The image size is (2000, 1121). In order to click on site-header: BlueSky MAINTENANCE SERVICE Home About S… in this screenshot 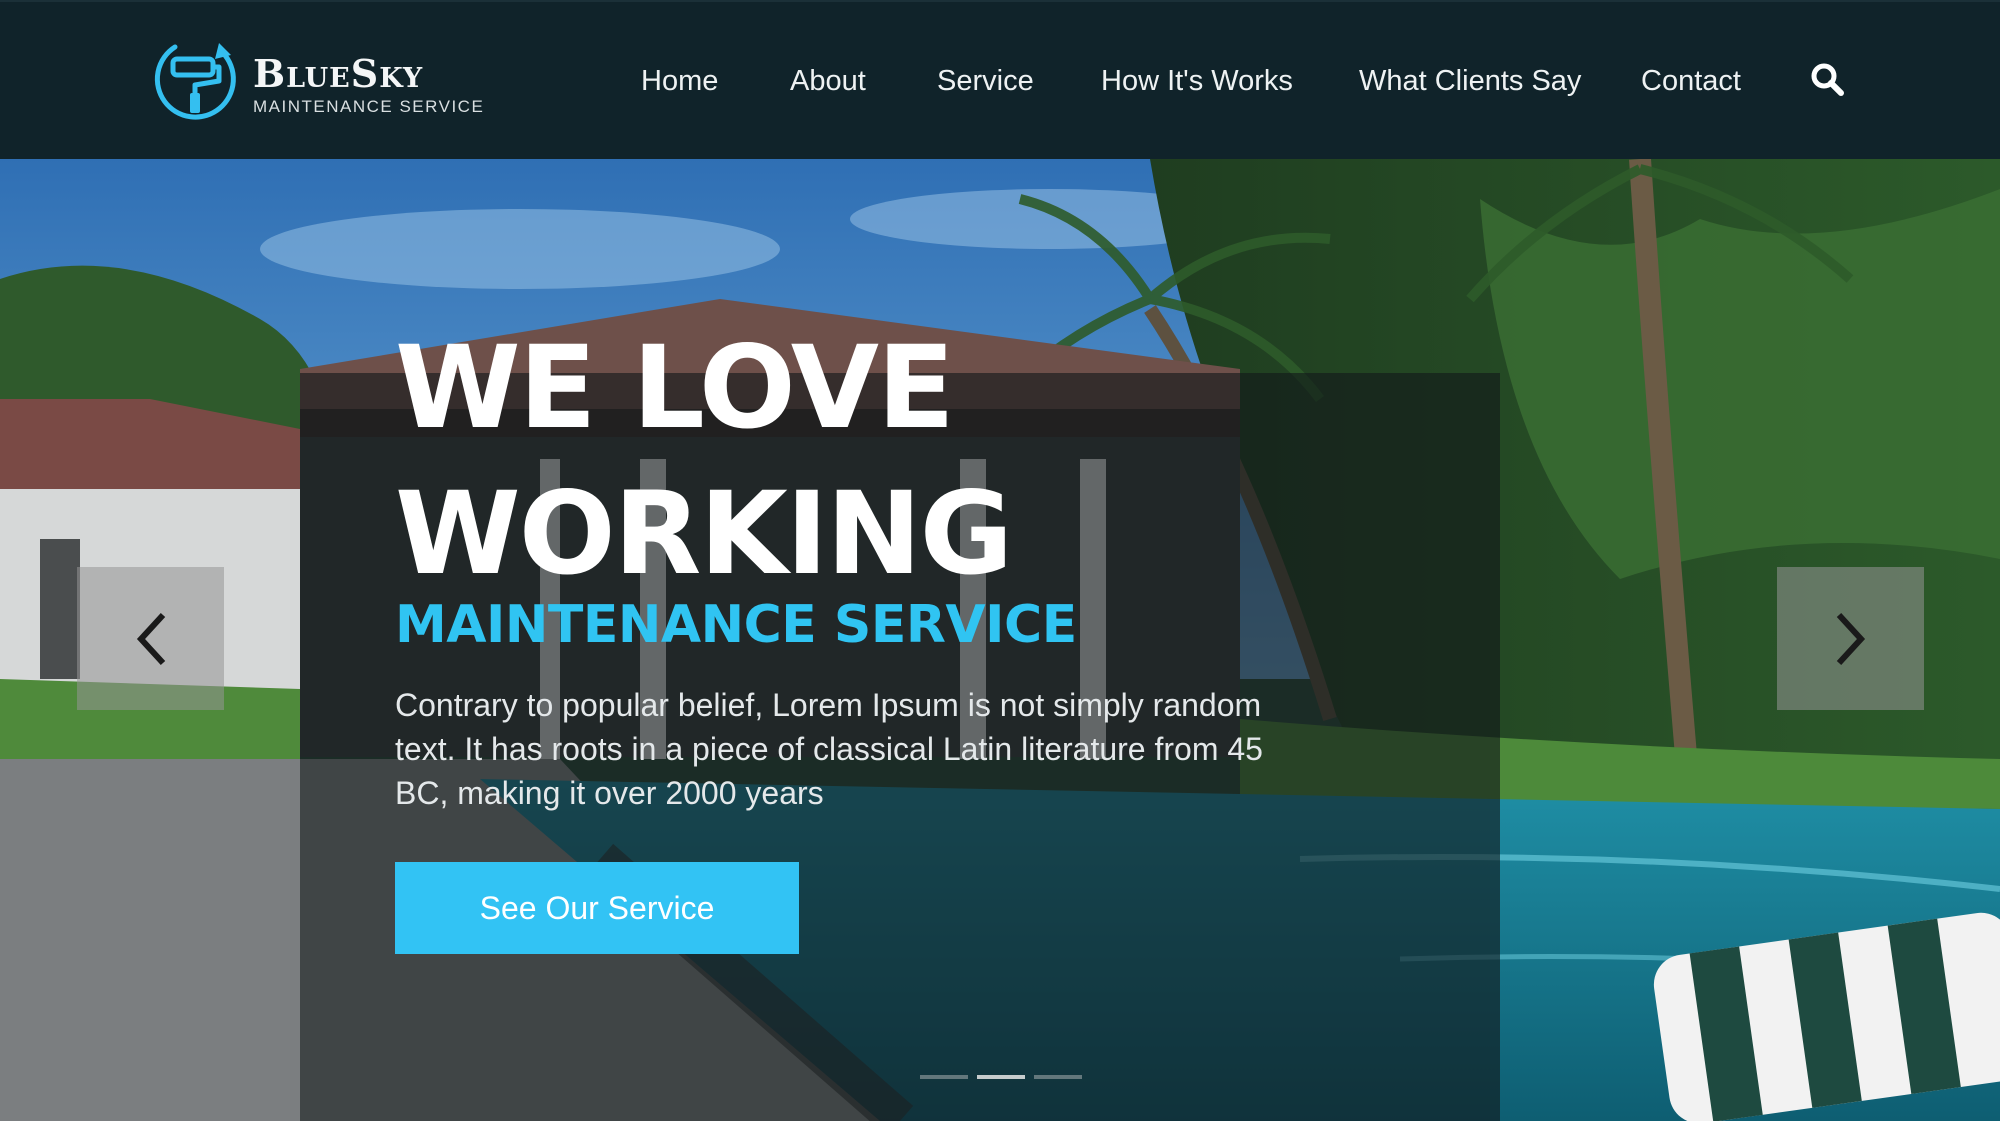, I will do `click(1000, 79)`.